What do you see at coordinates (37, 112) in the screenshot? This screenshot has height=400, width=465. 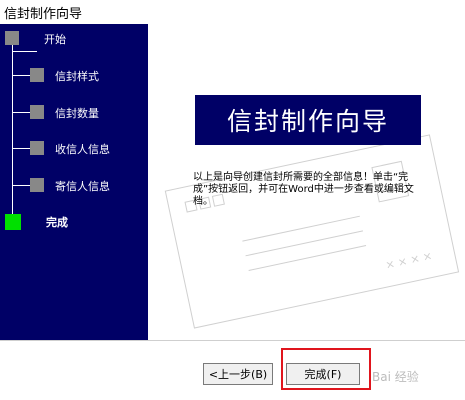 I see `step-3-box` at bounding box center [37, 112].